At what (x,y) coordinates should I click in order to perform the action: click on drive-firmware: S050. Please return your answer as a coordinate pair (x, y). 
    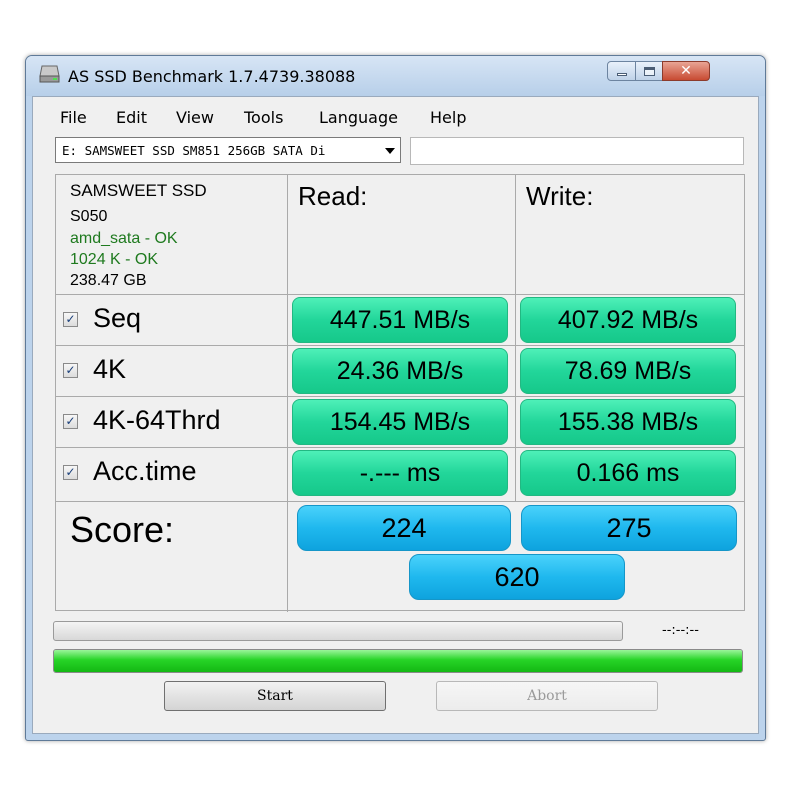
    Looking at the image, I should click on (89, 216).